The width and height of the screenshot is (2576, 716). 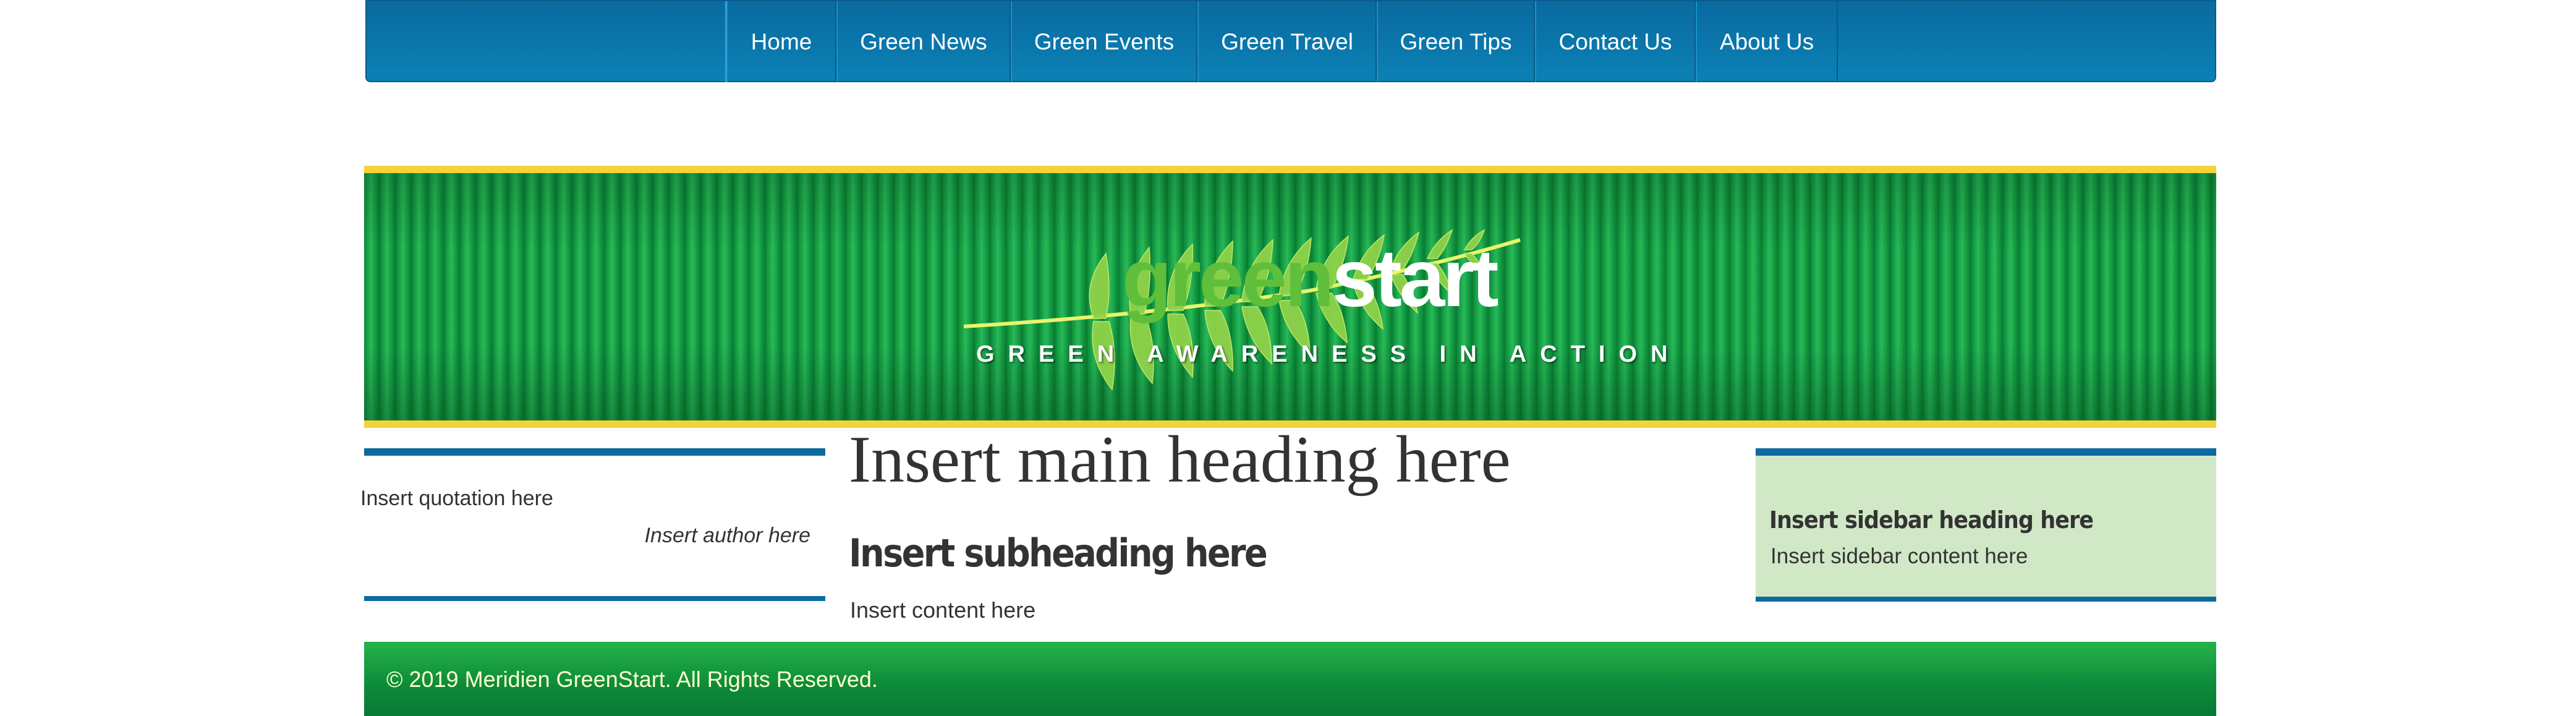 I want to click on sub-heading: Insert subheading here, so click(x=1058, y=553).